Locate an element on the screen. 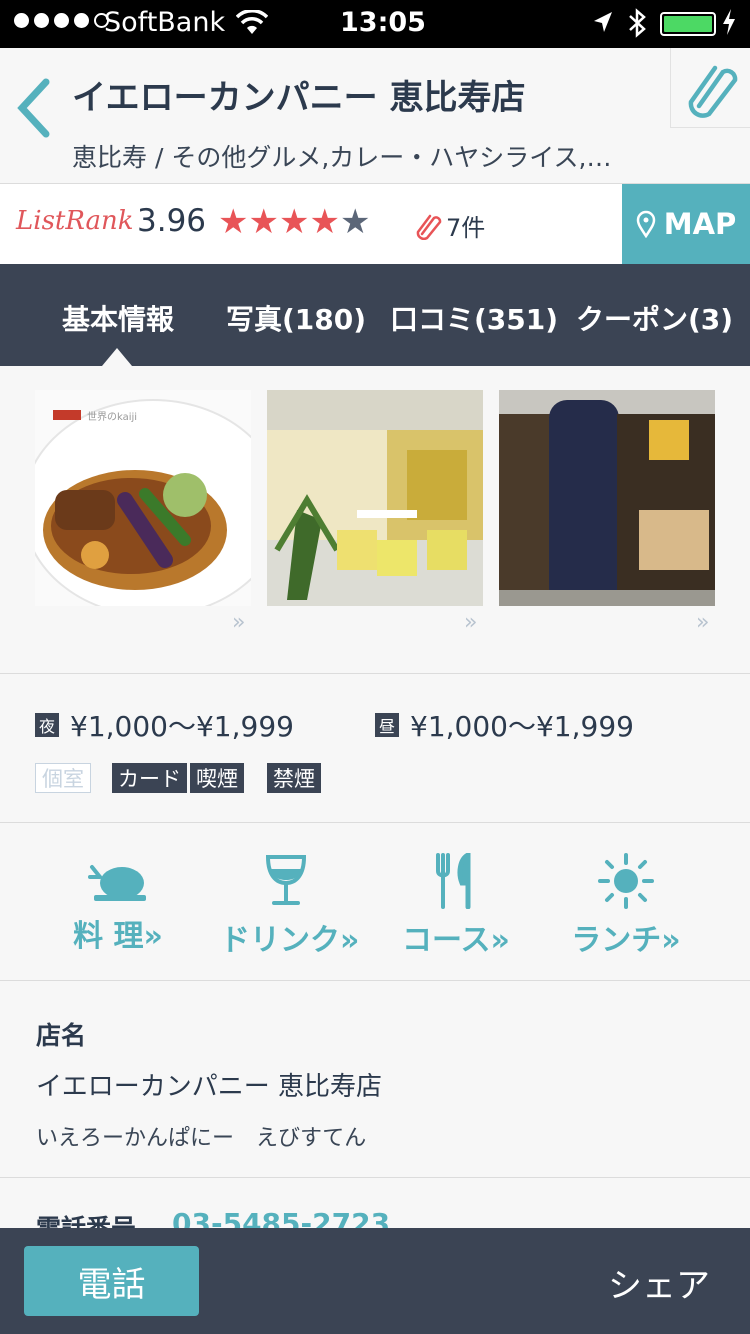 The height and width of the screenshot is (1334, 750). clip-button is located at coordinates (710, 88).